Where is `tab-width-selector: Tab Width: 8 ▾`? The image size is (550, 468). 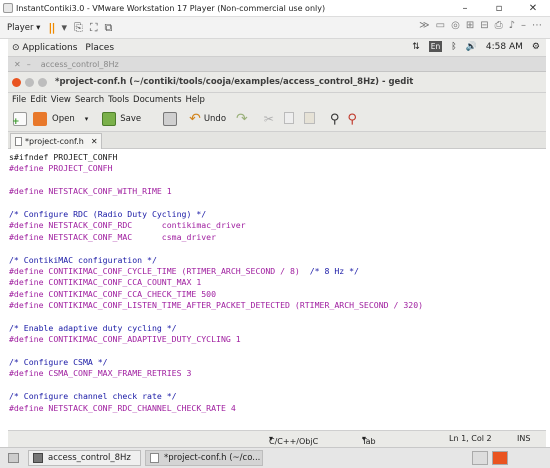
tab-width-selector: Tab Width: 8 ▾ is located at coordinates (375, 449).